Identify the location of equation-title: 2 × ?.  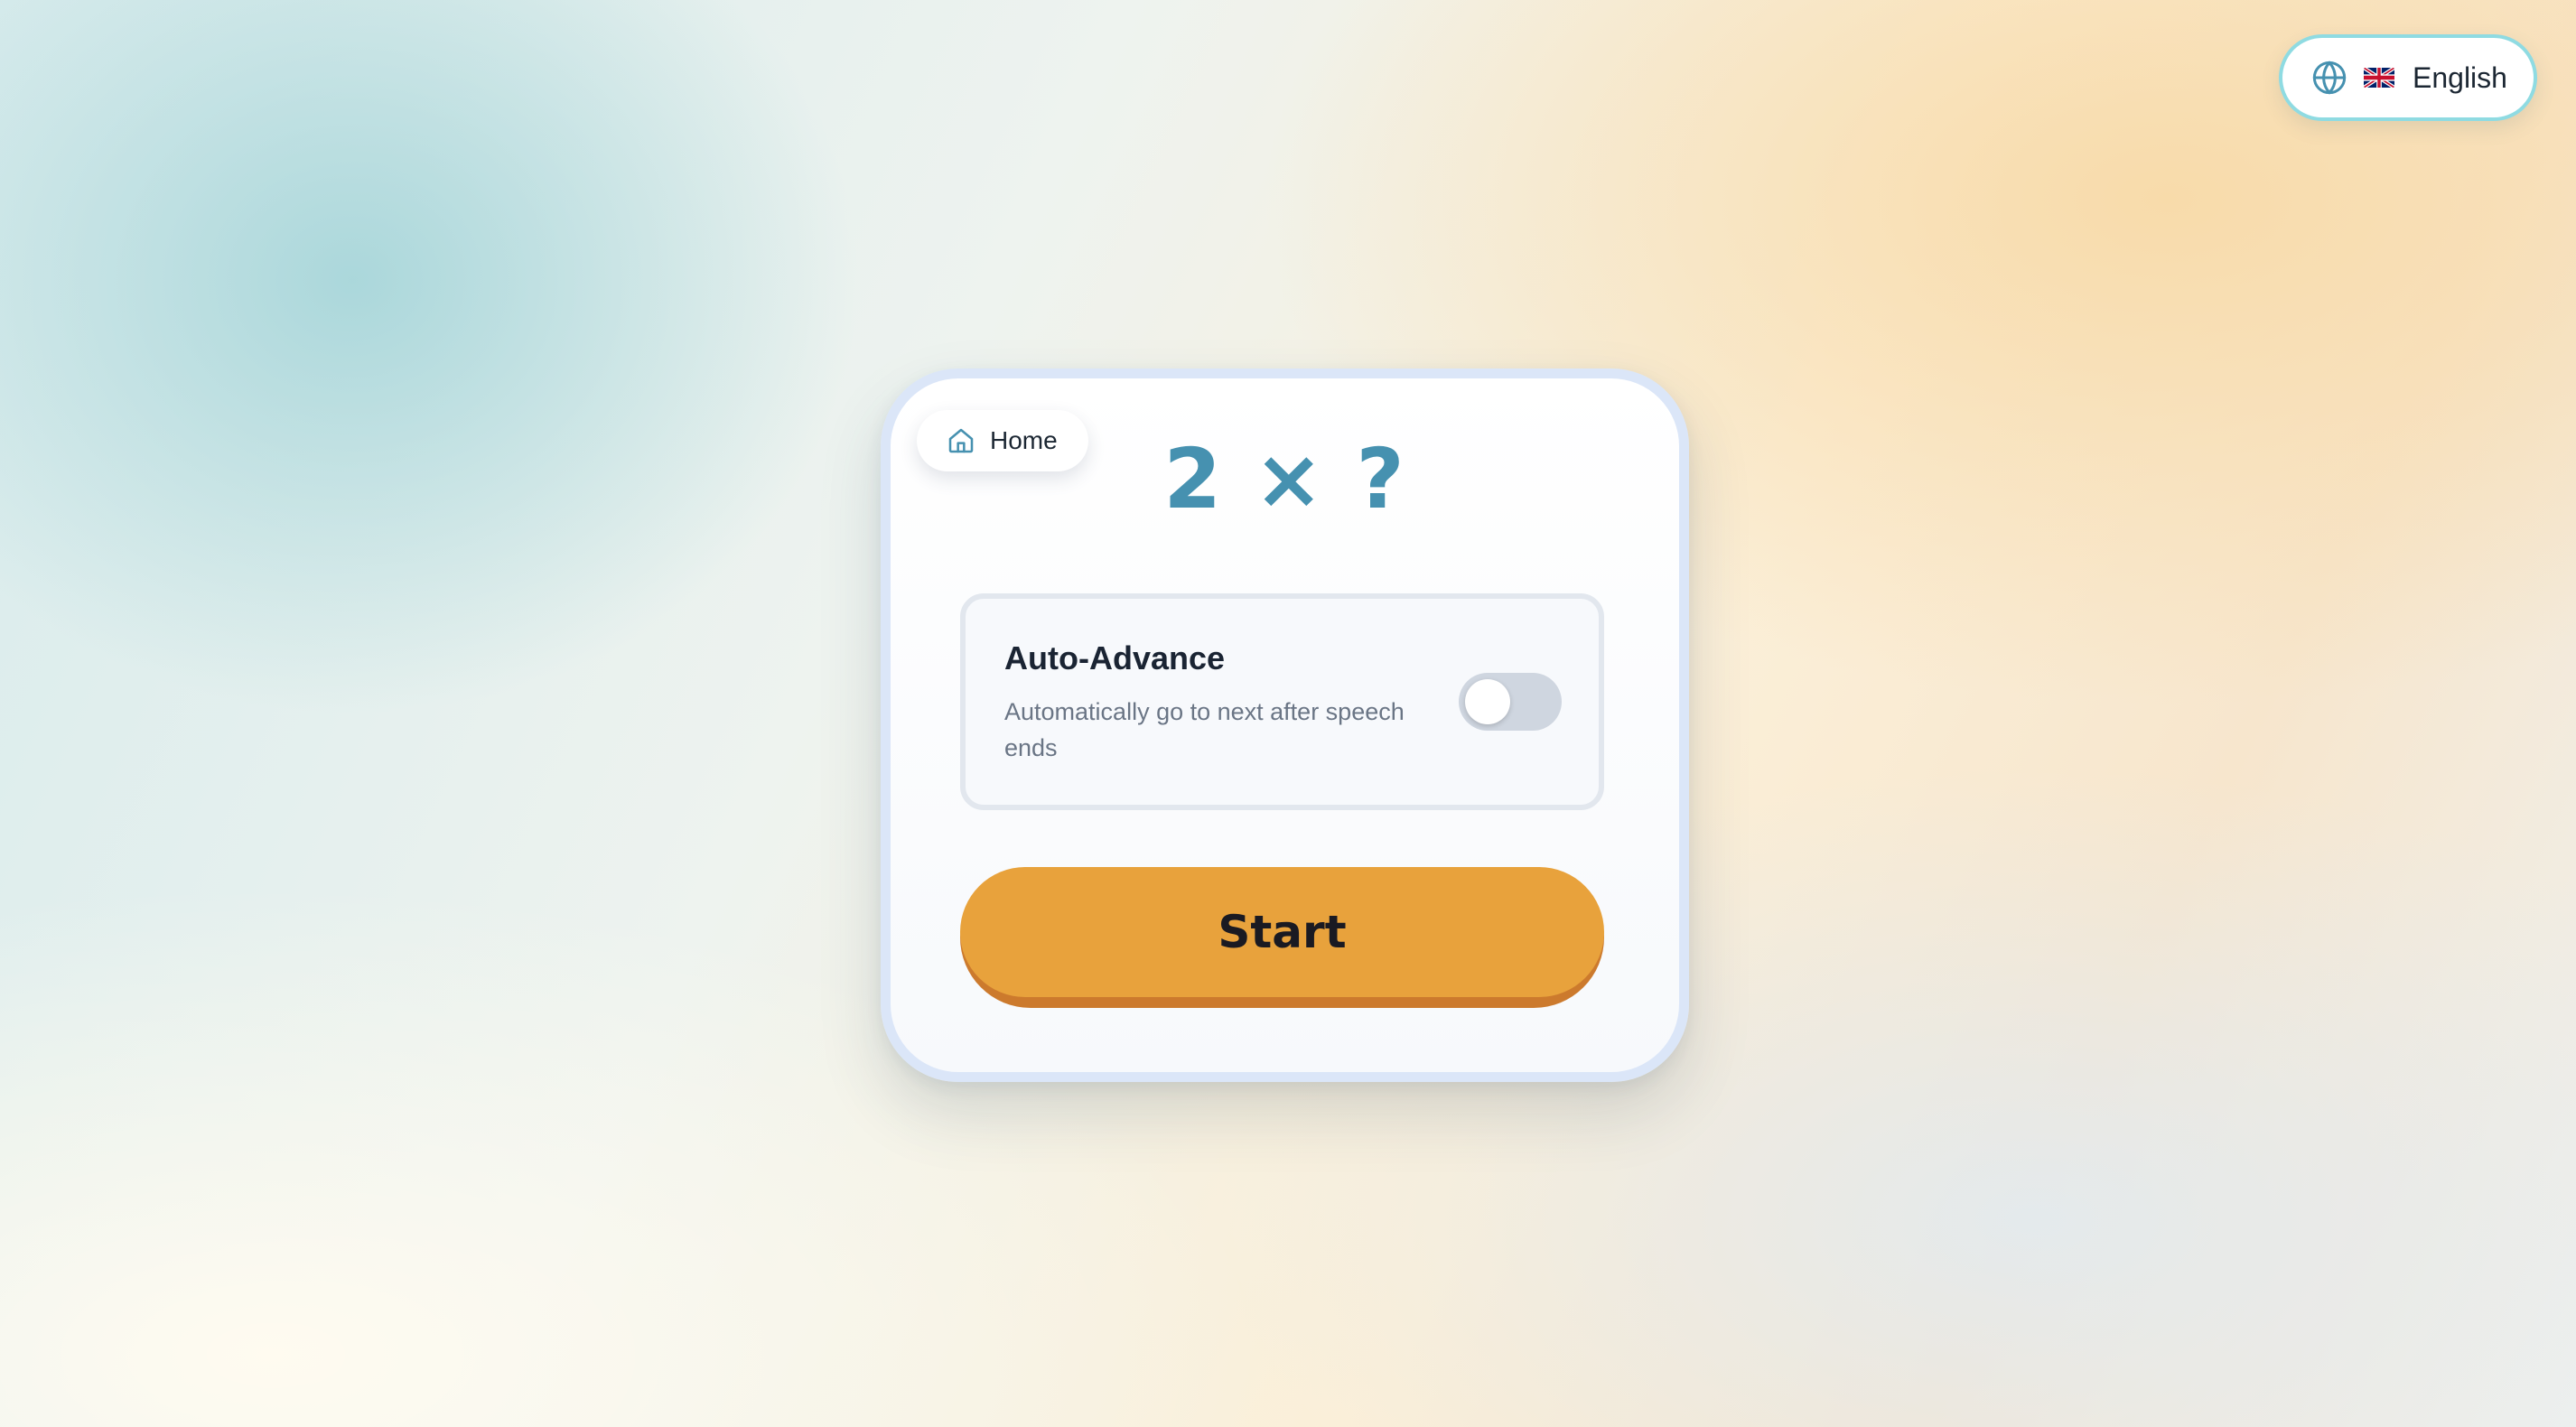
(1284, 479).